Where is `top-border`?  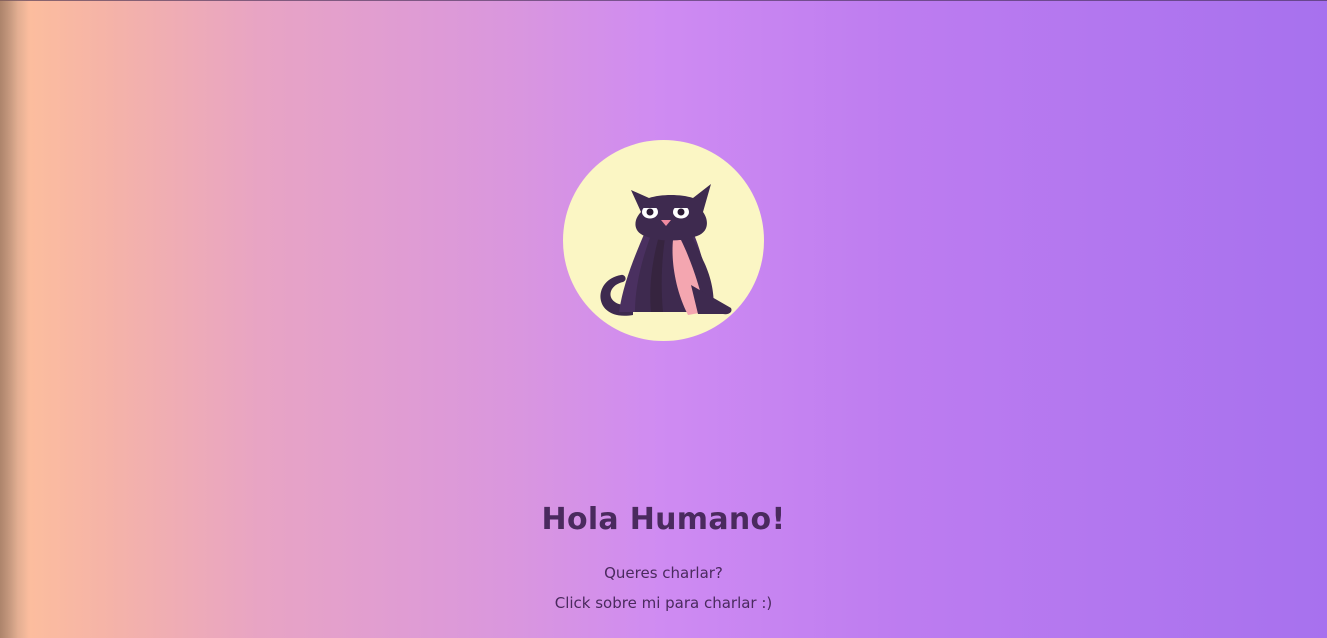 top-border is located at coordinates (663, 0).